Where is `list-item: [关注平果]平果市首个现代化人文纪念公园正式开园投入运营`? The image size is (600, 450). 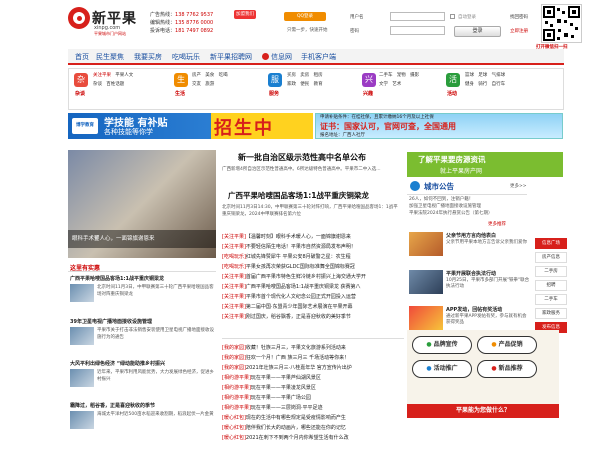 list-item: [关注平果]平果市首个现代化人文纪念公园正式开园投入运营 is located at coordinates (313, 297).